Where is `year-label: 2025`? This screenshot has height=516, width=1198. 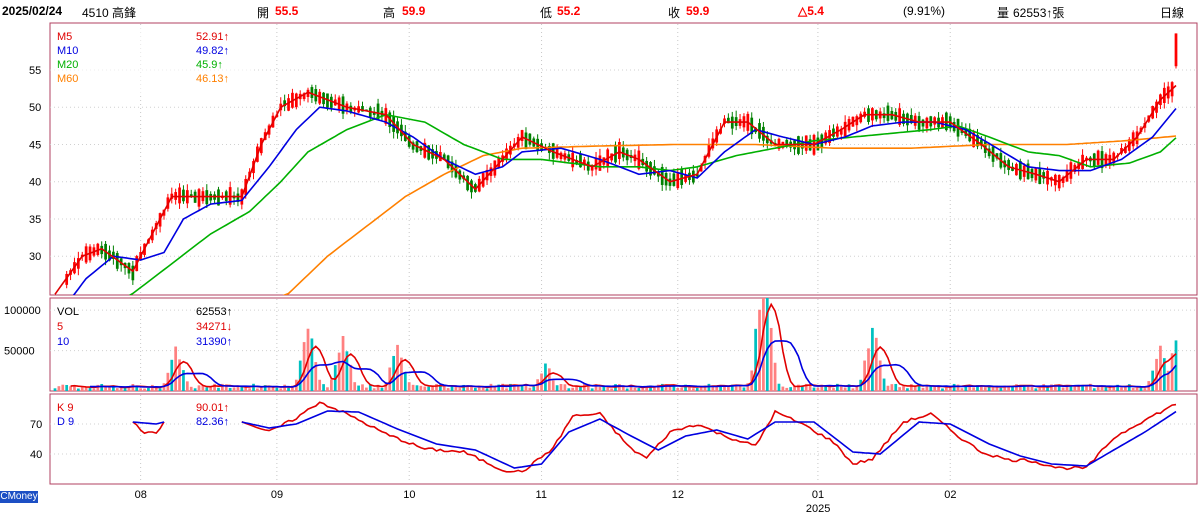 year-label: 2025 is located at coordinates (818, 509).